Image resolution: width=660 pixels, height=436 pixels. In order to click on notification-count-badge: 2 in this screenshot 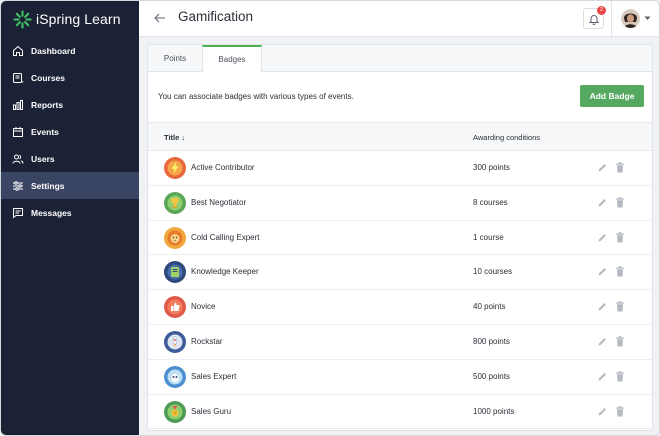, I will do `click(601, 10)`.